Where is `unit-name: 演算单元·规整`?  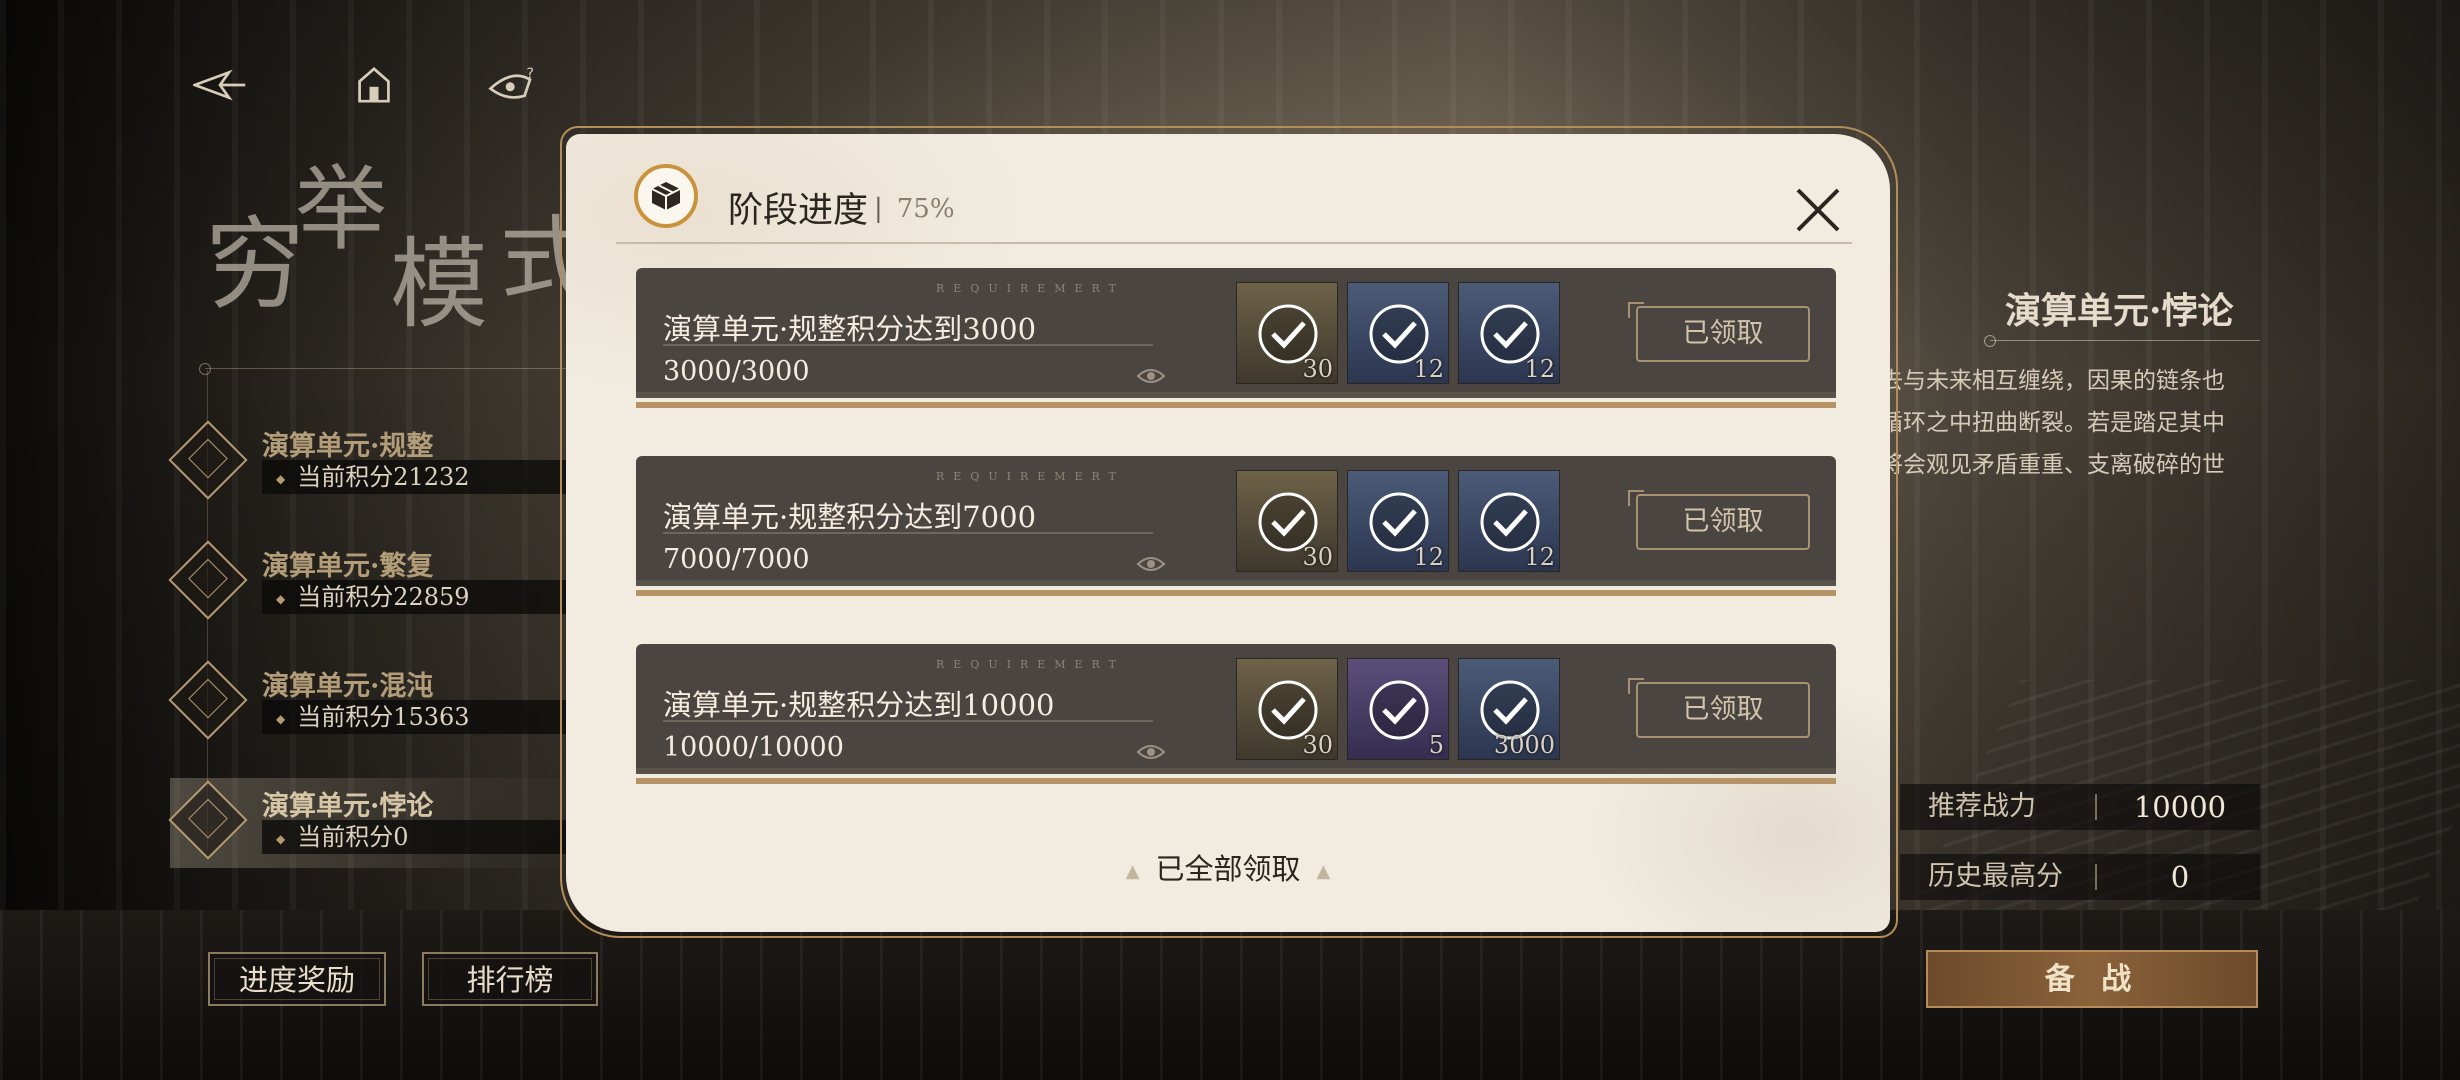
unit-name: 演算单元·规整 is located at coordinates (348, 446).